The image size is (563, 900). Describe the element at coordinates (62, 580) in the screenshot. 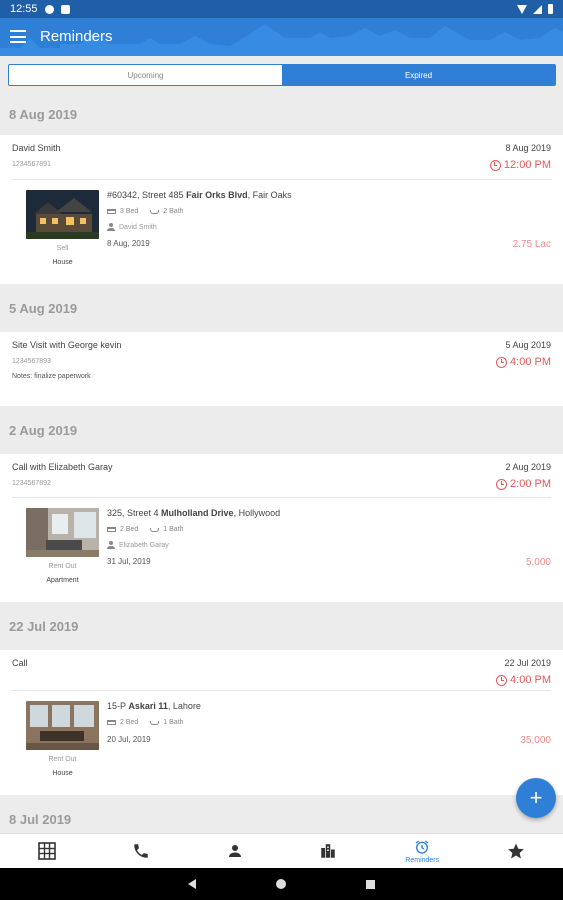

I see `property-category: Apartment` at that location.